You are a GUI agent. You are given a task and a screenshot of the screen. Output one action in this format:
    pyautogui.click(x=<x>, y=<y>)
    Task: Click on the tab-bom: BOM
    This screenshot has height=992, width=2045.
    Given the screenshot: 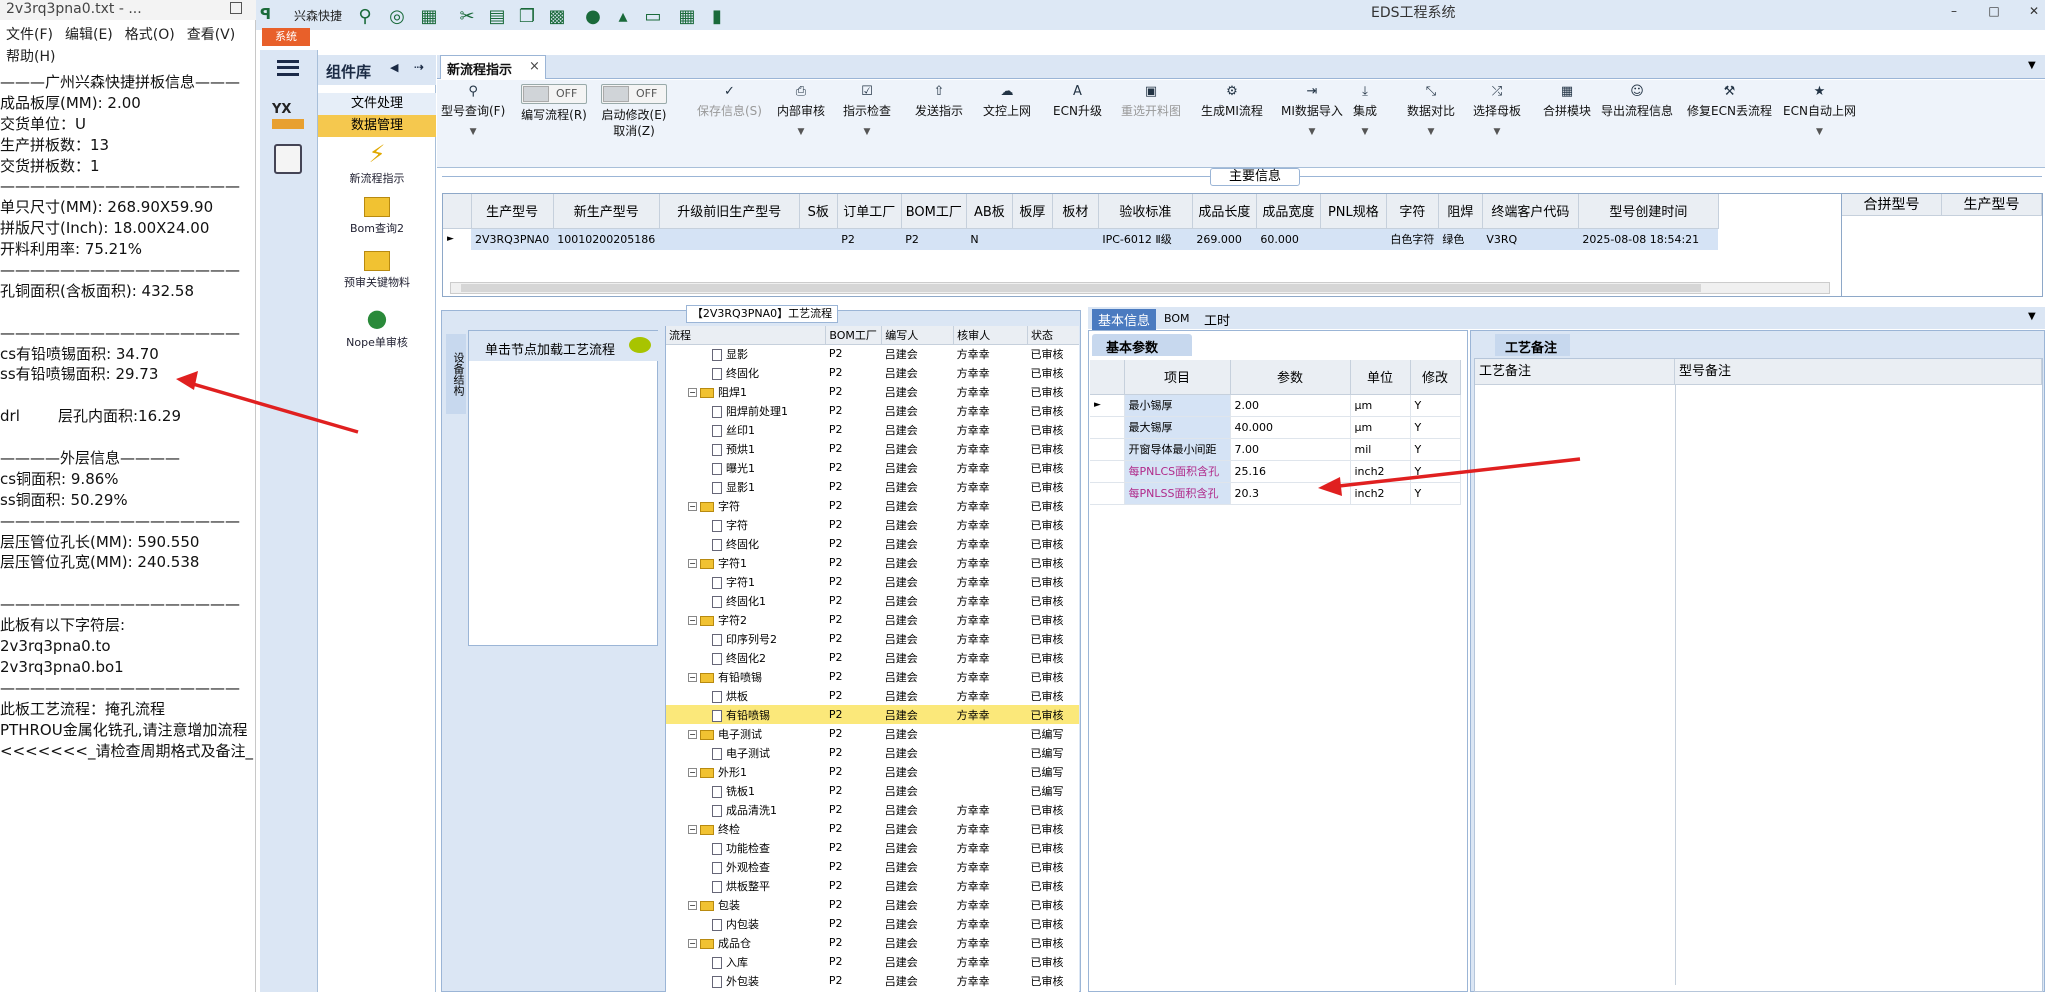 What is the action you would take?
    pyautogui.click(x=1177, y=318)
    